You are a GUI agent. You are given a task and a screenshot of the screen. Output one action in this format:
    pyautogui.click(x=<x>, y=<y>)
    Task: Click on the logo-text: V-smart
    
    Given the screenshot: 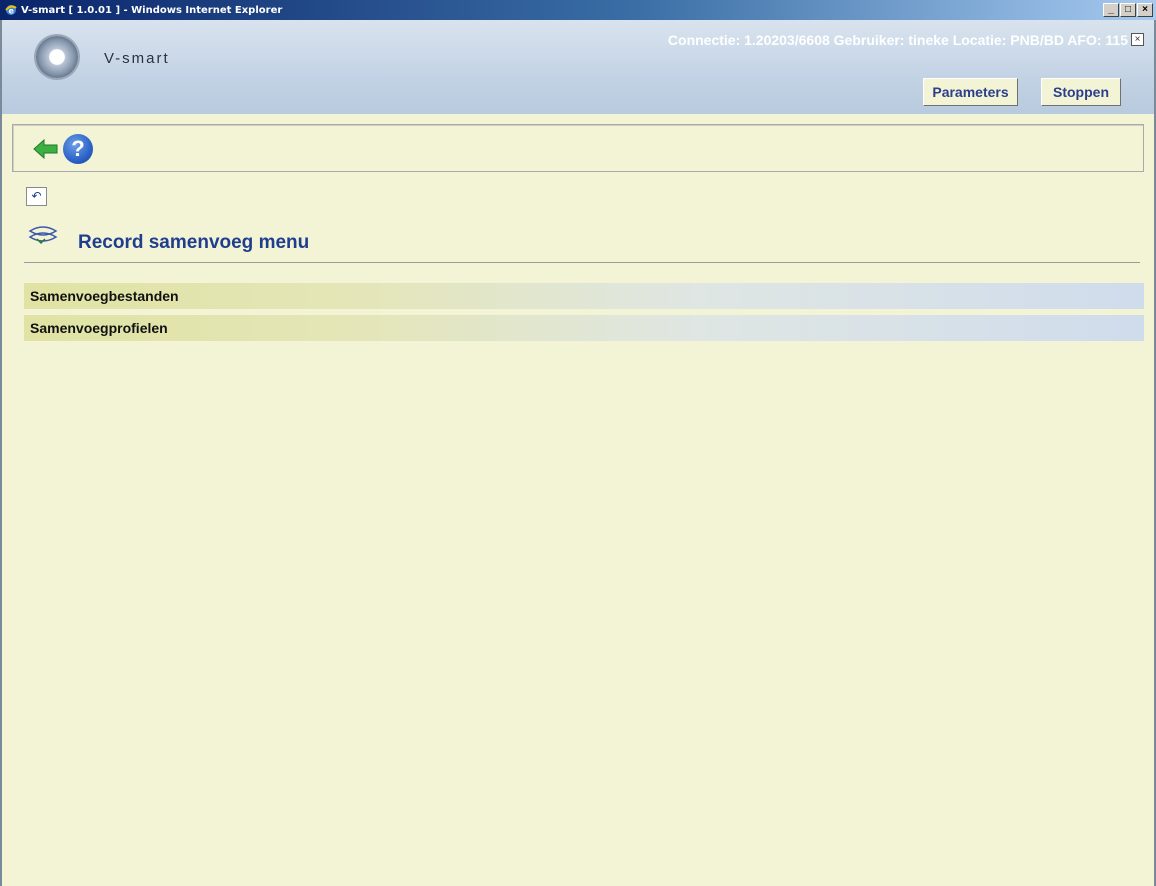 What is the action you would take?
    pyautogui.click(x=137, y=58)
    